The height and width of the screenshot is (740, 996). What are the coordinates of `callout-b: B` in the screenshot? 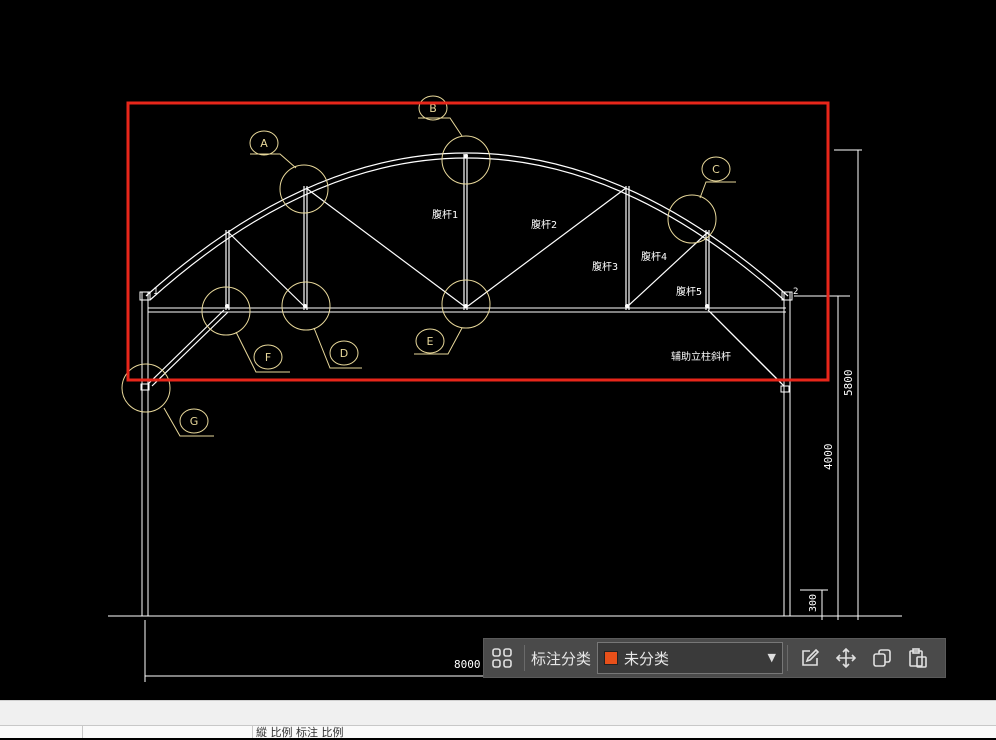 It's located at (433, 108).